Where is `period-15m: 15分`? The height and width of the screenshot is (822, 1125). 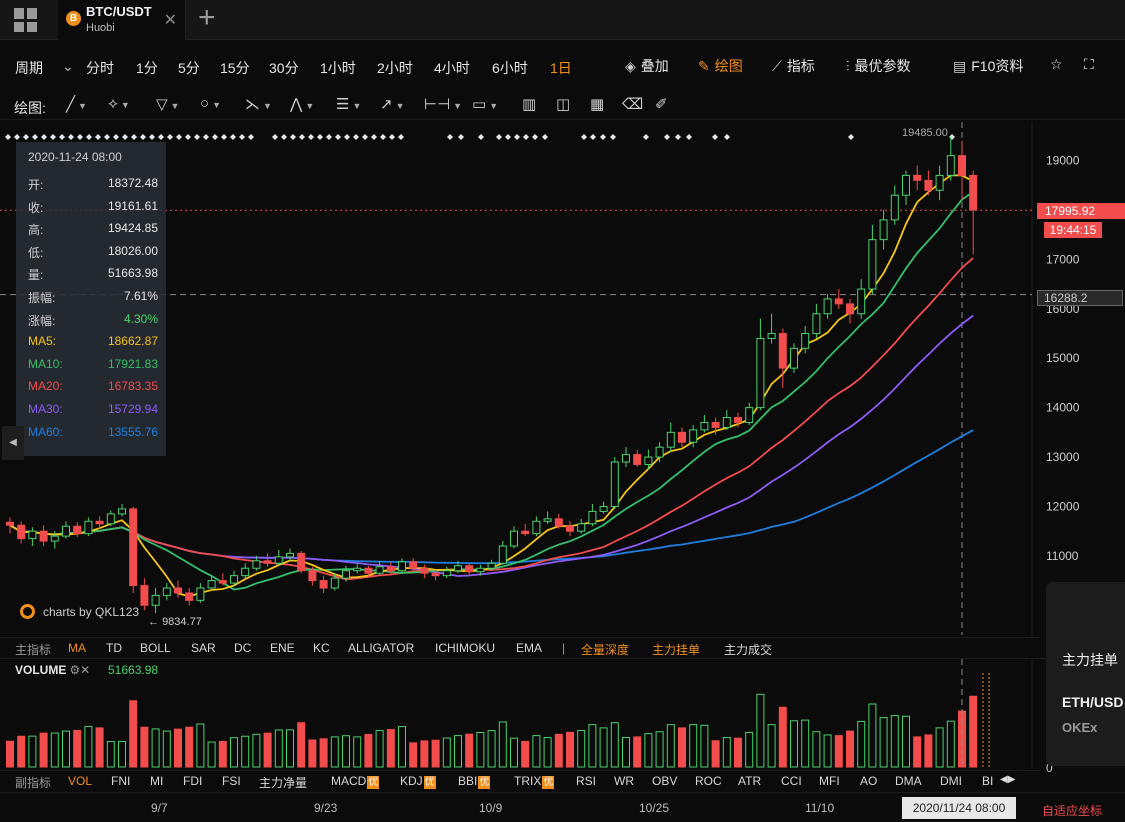
period-15m: 15分 is located at coordinates (235, 68).